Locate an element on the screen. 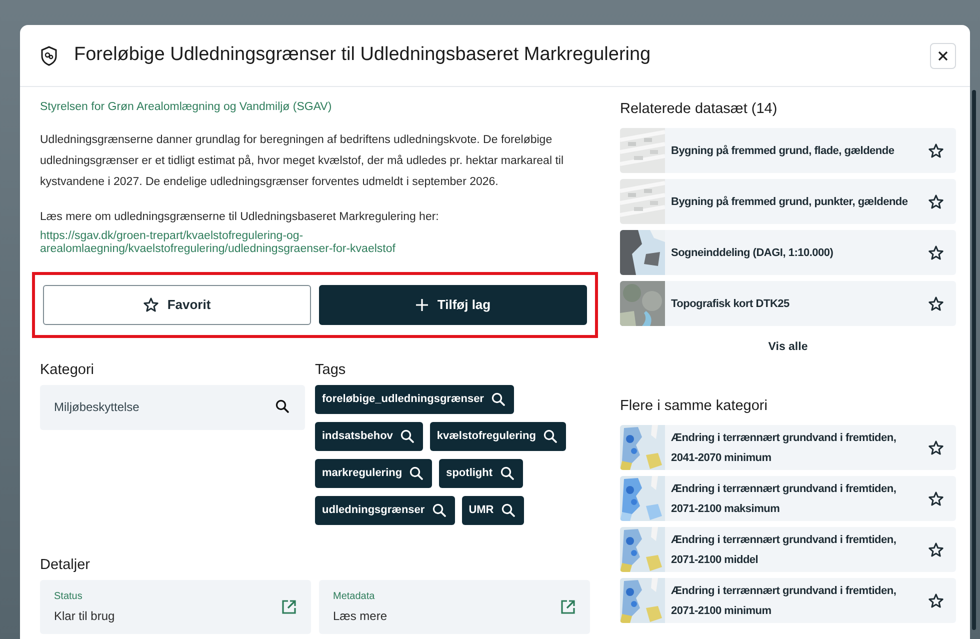 The width and height of the screenshot is (980, 639). url-link: https://sgav.dk/groen-trepart/kvaelstofregulering-og-arealomlaegning/kvaelstofregulering/udledningsgraenser-for-kvaelstof is located at coordinates (230, 243).